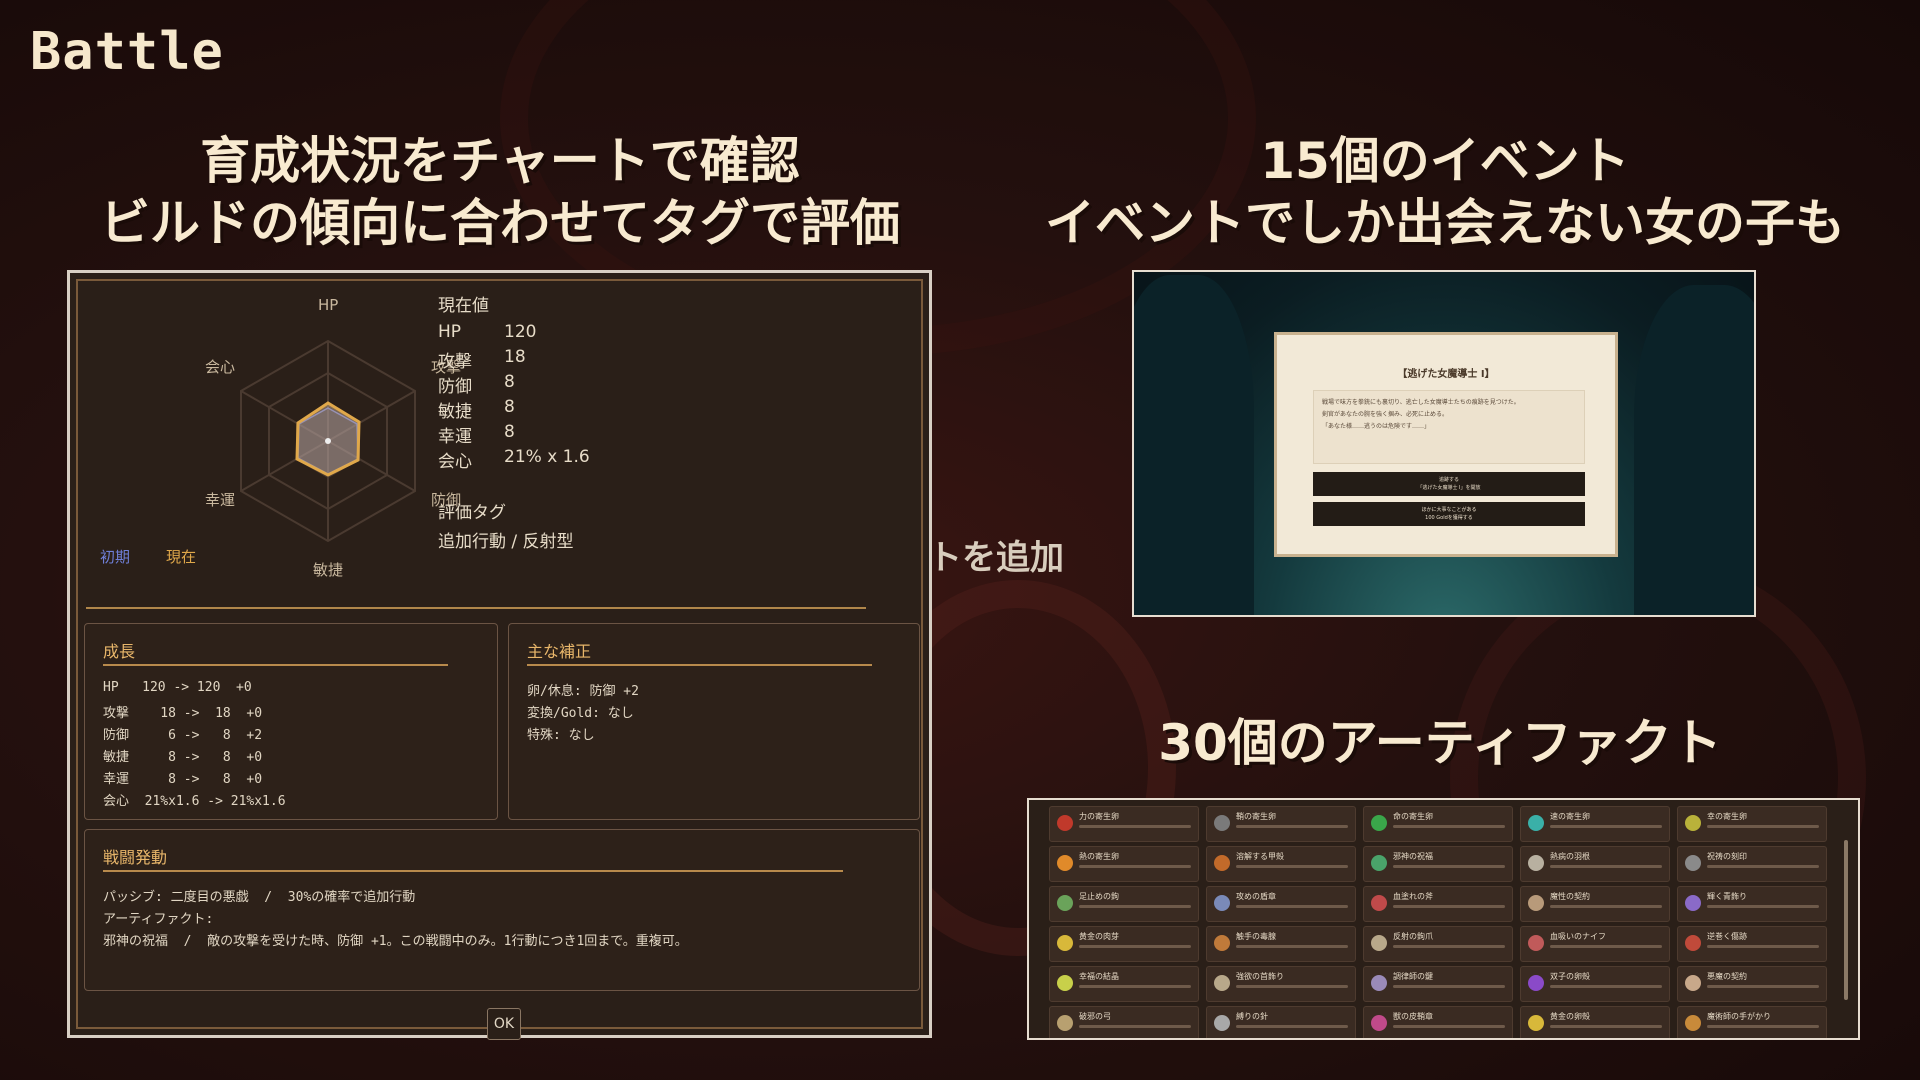  I want to click on artifact-card: 祝祷の刻印, so click(1752, 864).